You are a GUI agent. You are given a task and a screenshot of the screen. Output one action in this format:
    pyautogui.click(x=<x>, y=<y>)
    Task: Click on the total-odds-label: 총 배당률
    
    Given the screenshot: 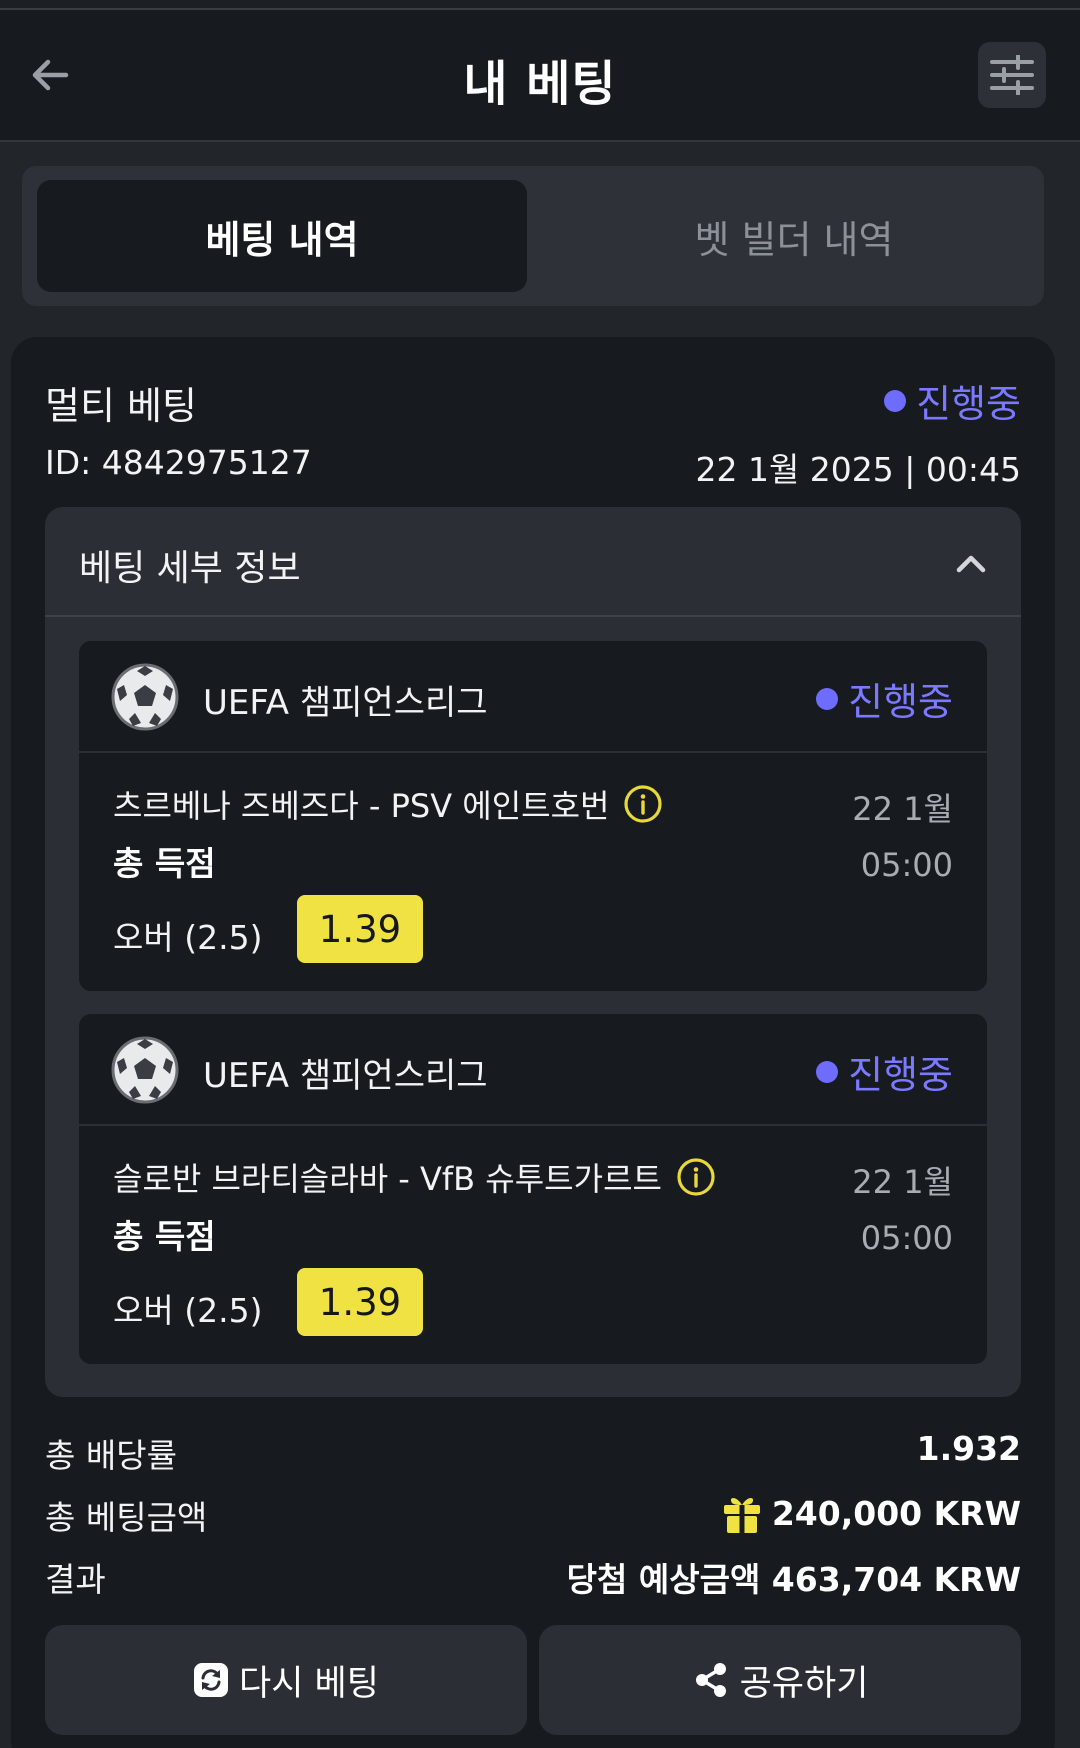 What is the action you would take?
    pyautogui.click(x=111, y=1455)
    